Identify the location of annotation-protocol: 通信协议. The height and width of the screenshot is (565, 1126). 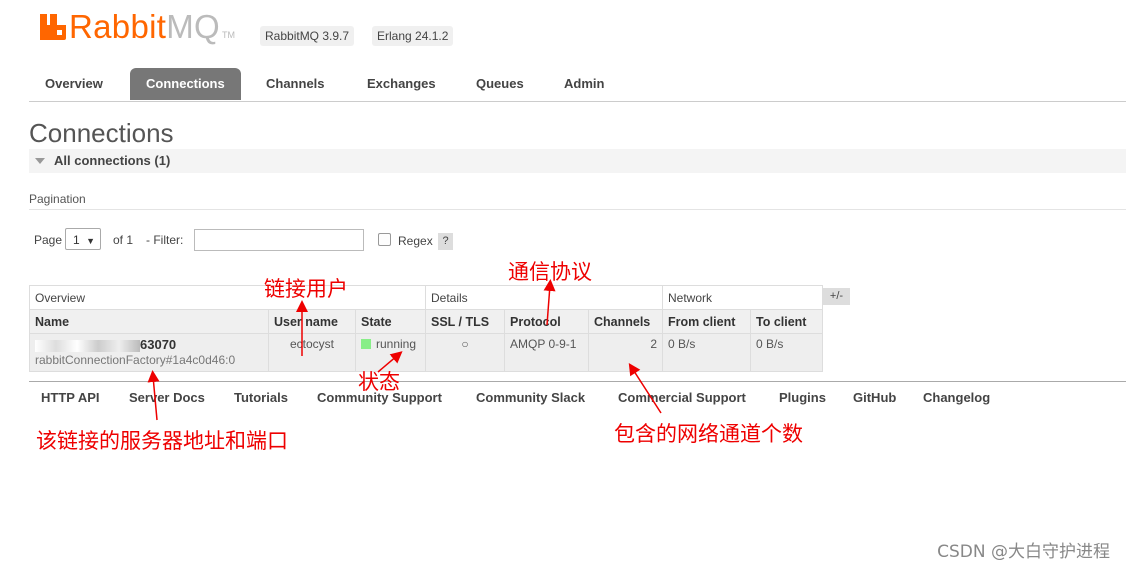
(550, 272).